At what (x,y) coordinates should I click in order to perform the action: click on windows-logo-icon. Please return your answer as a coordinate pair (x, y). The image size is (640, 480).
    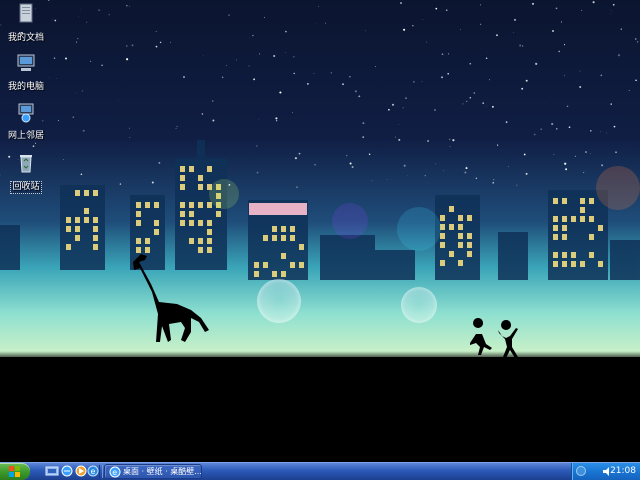
    Looking at the image, I should click on (14, 471).